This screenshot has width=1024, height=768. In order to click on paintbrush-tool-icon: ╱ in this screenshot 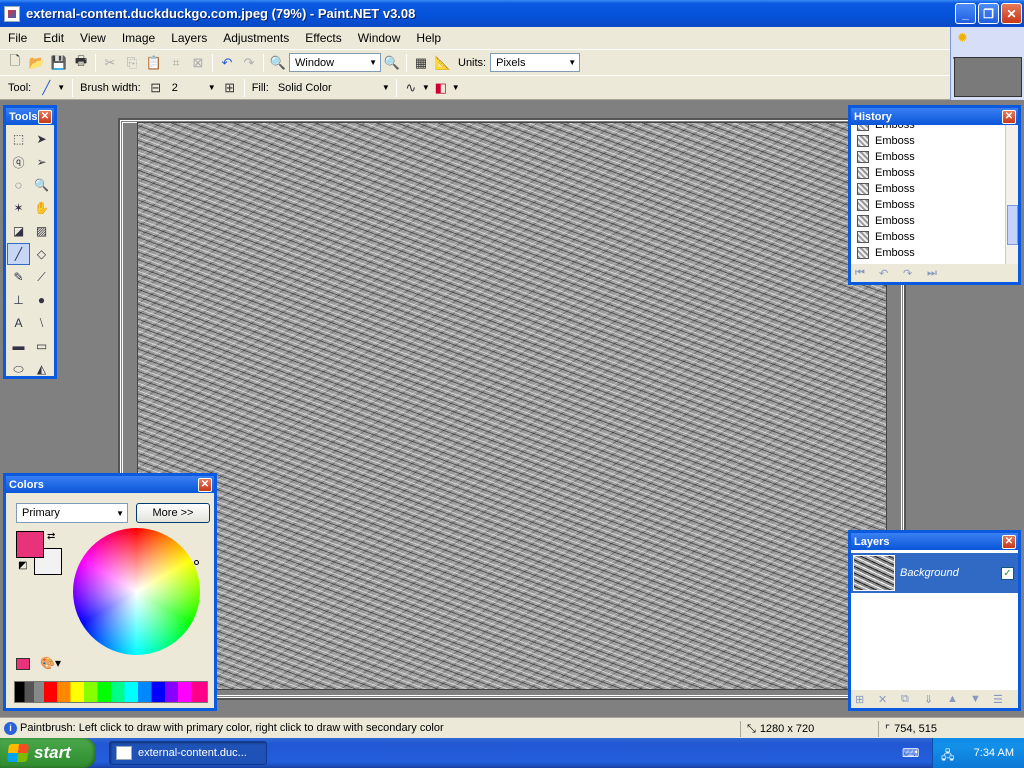, I will do `click(18, 254)`.